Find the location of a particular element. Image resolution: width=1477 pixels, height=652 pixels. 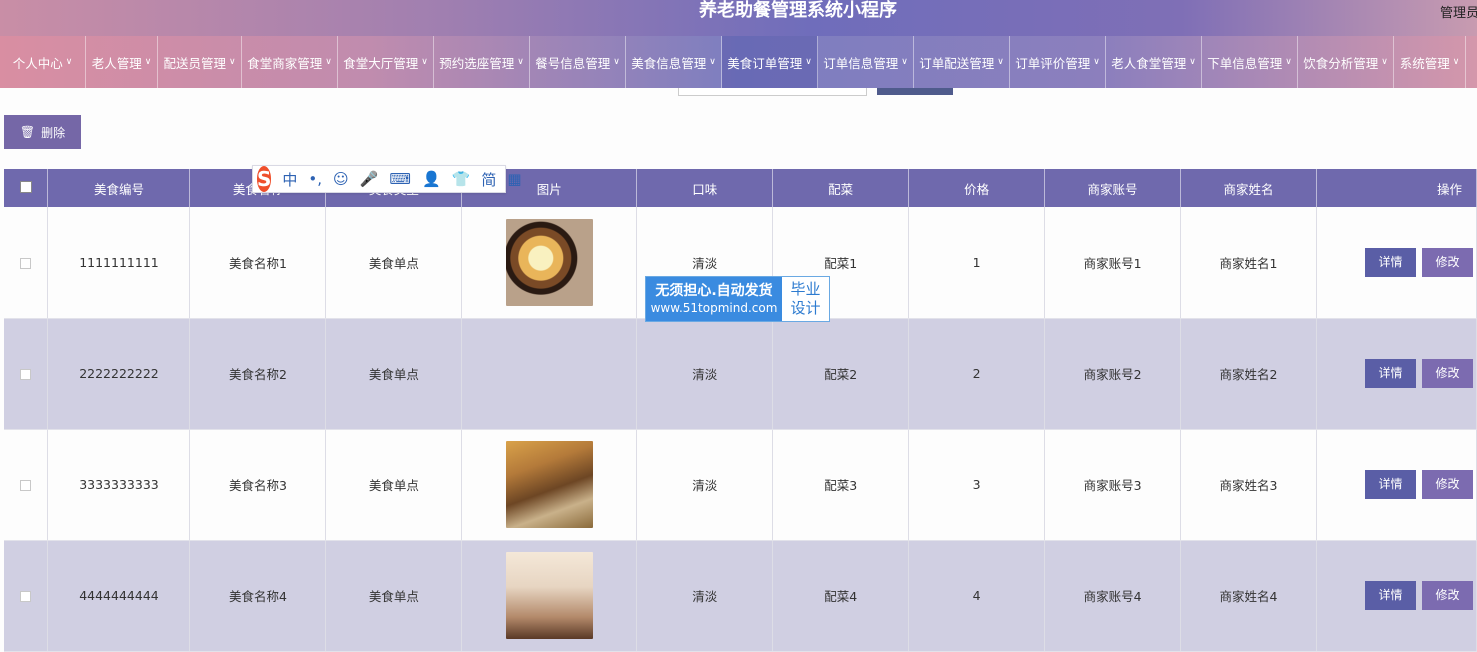

cell-price: 4 is located at coordinates (977, 596).